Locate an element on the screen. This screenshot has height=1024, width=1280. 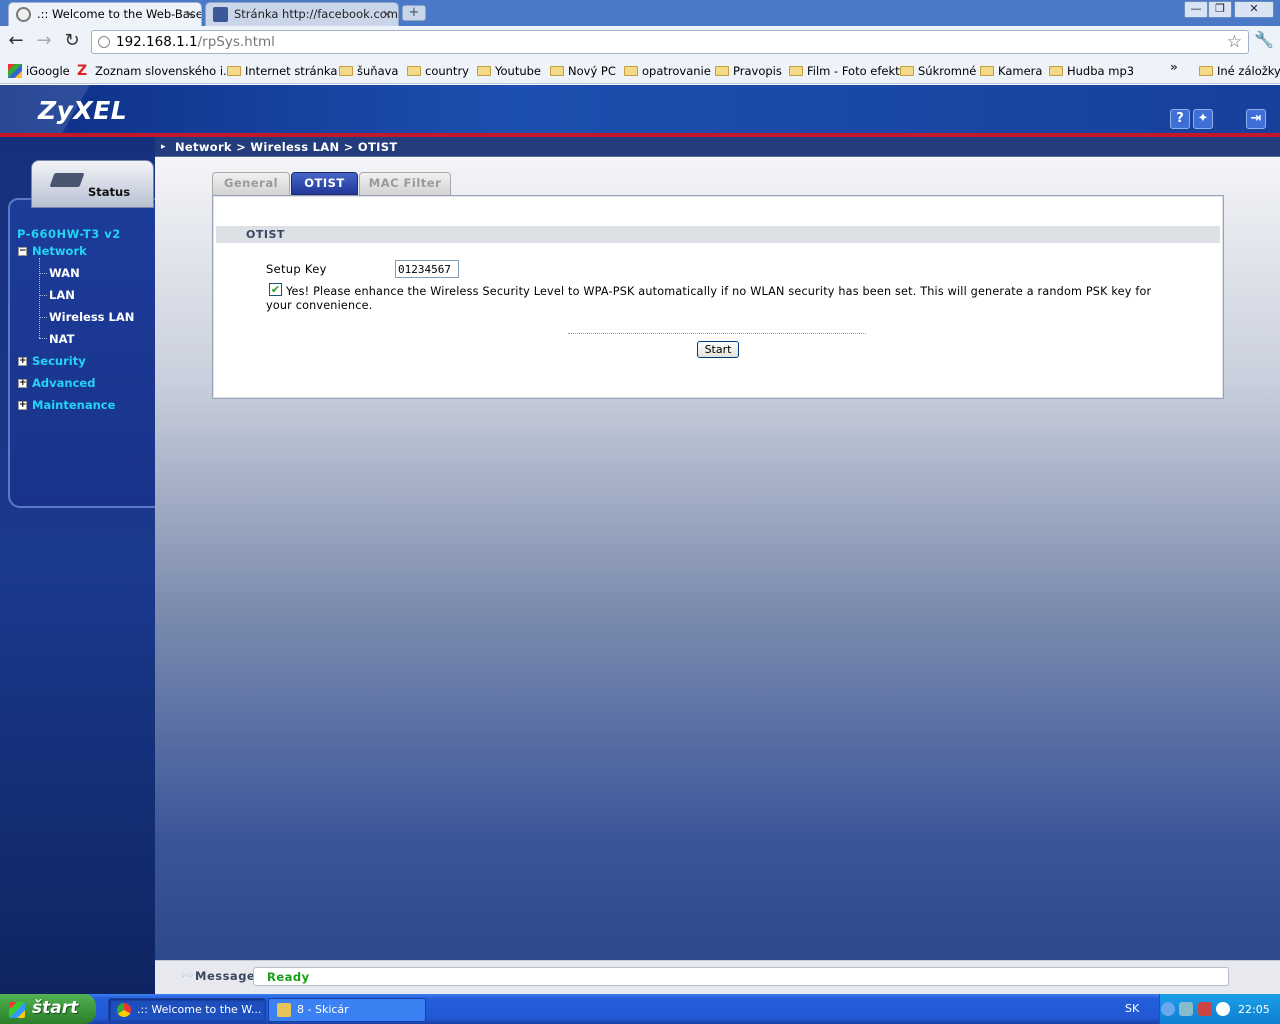
tray-expand-icon is located at coordinates (1168, 1009).